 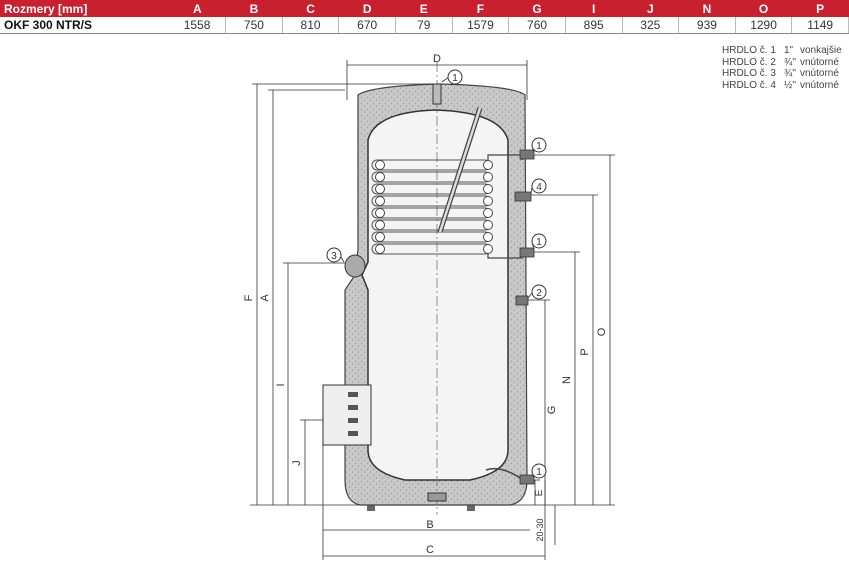 I want to click on top-outlet, so click(x=437, y=94).